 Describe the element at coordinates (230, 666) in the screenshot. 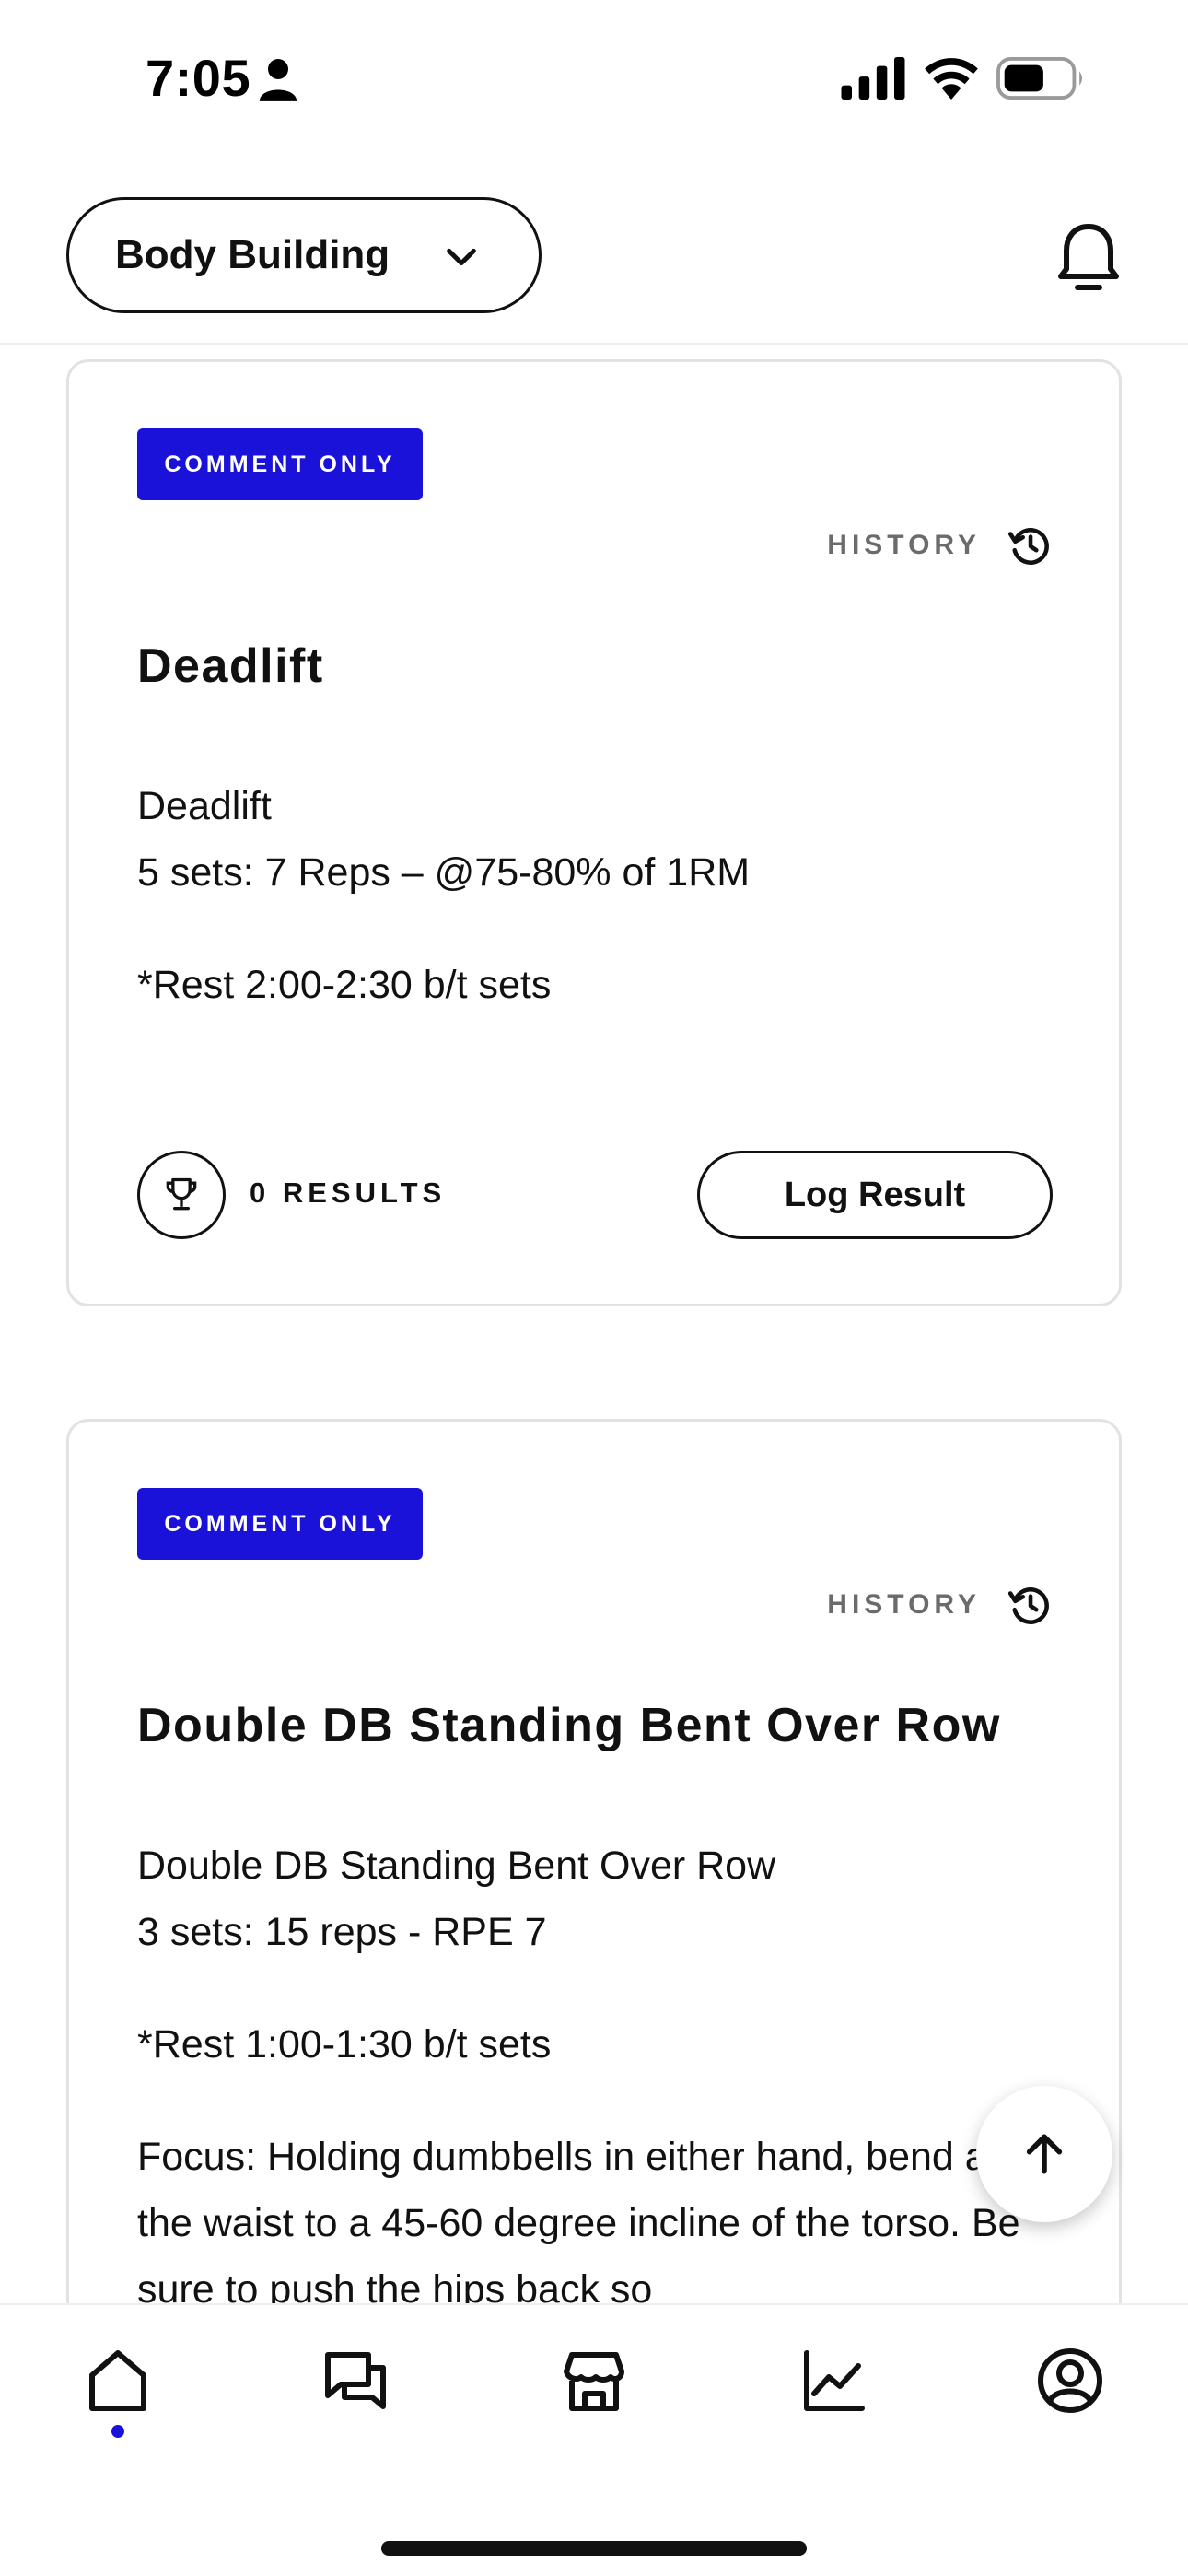

I see `workout-title: Deadlift` at that location.